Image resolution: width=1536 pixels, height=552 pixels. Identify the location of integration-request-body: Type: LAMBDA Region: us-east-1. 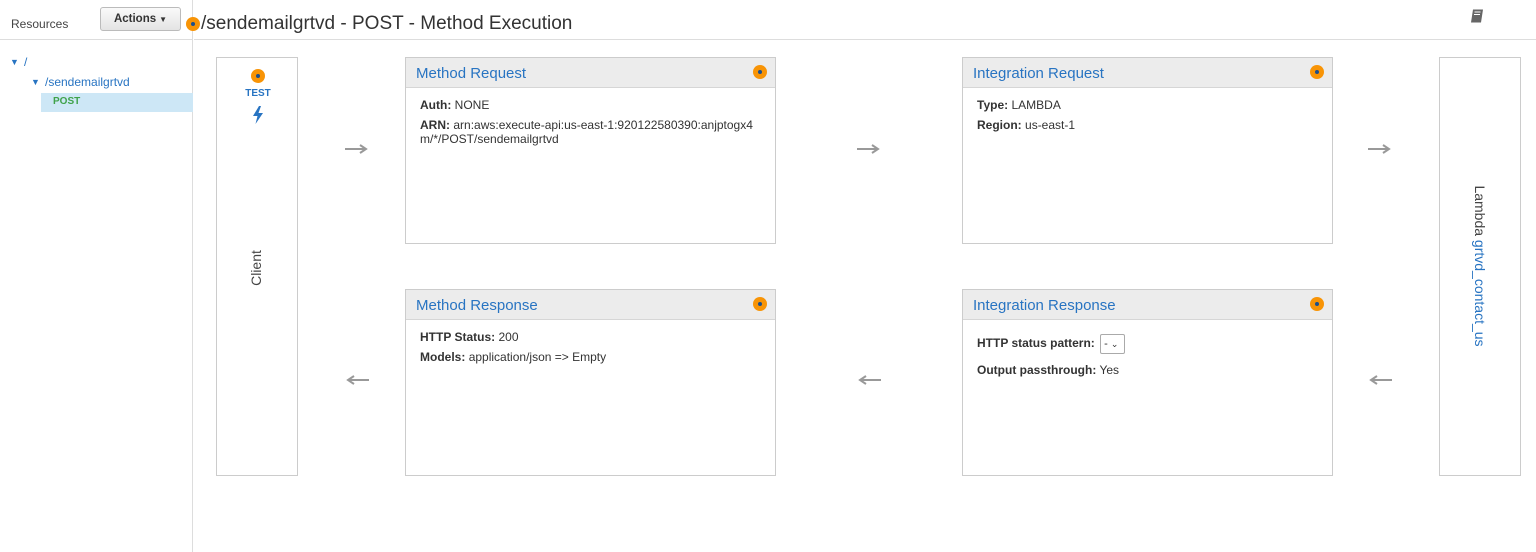
(1147, 110).